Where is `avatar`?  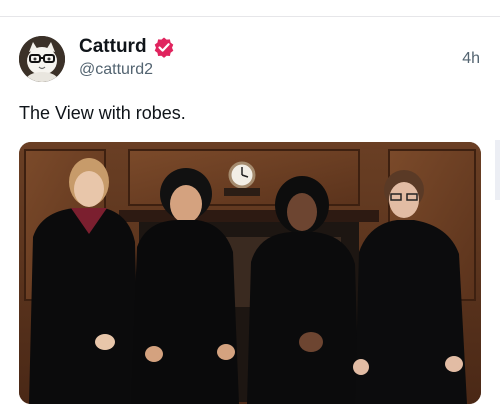
avatar is located at coordinates (42, 59).